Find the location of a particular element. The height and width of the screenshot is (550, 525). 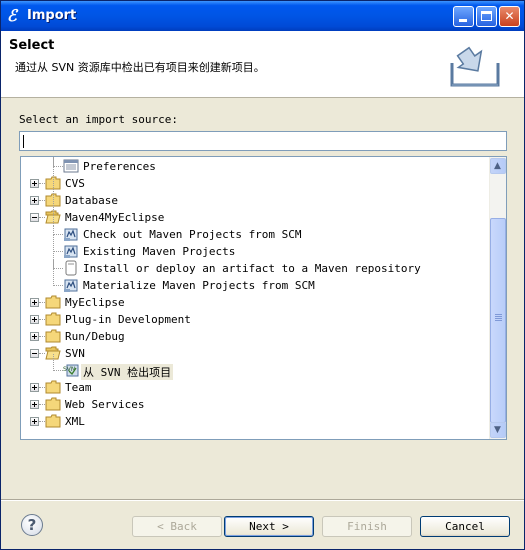

cancel-button: Cancel is located at coordinates (465, 526).